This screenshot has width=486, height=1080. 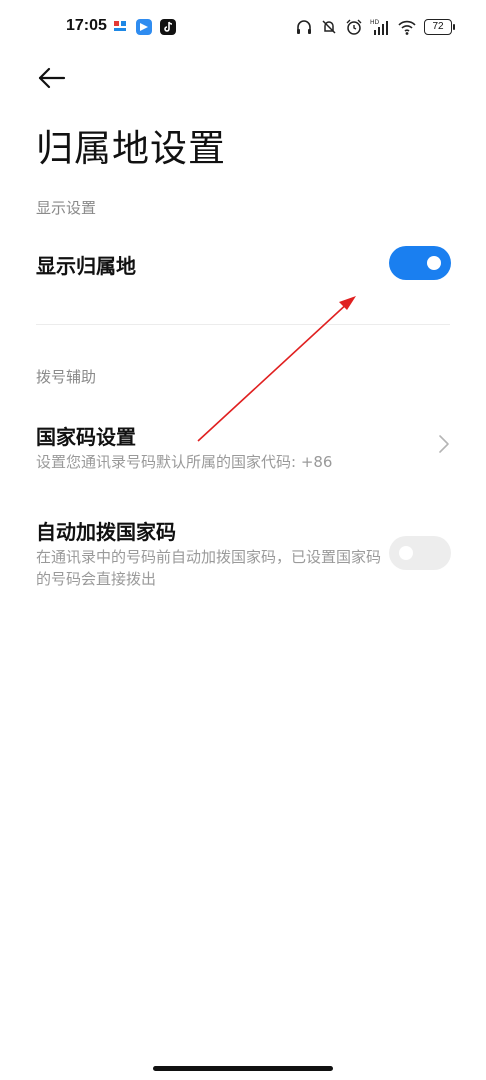 I want to click on back-button, so click(x=52, y=78).